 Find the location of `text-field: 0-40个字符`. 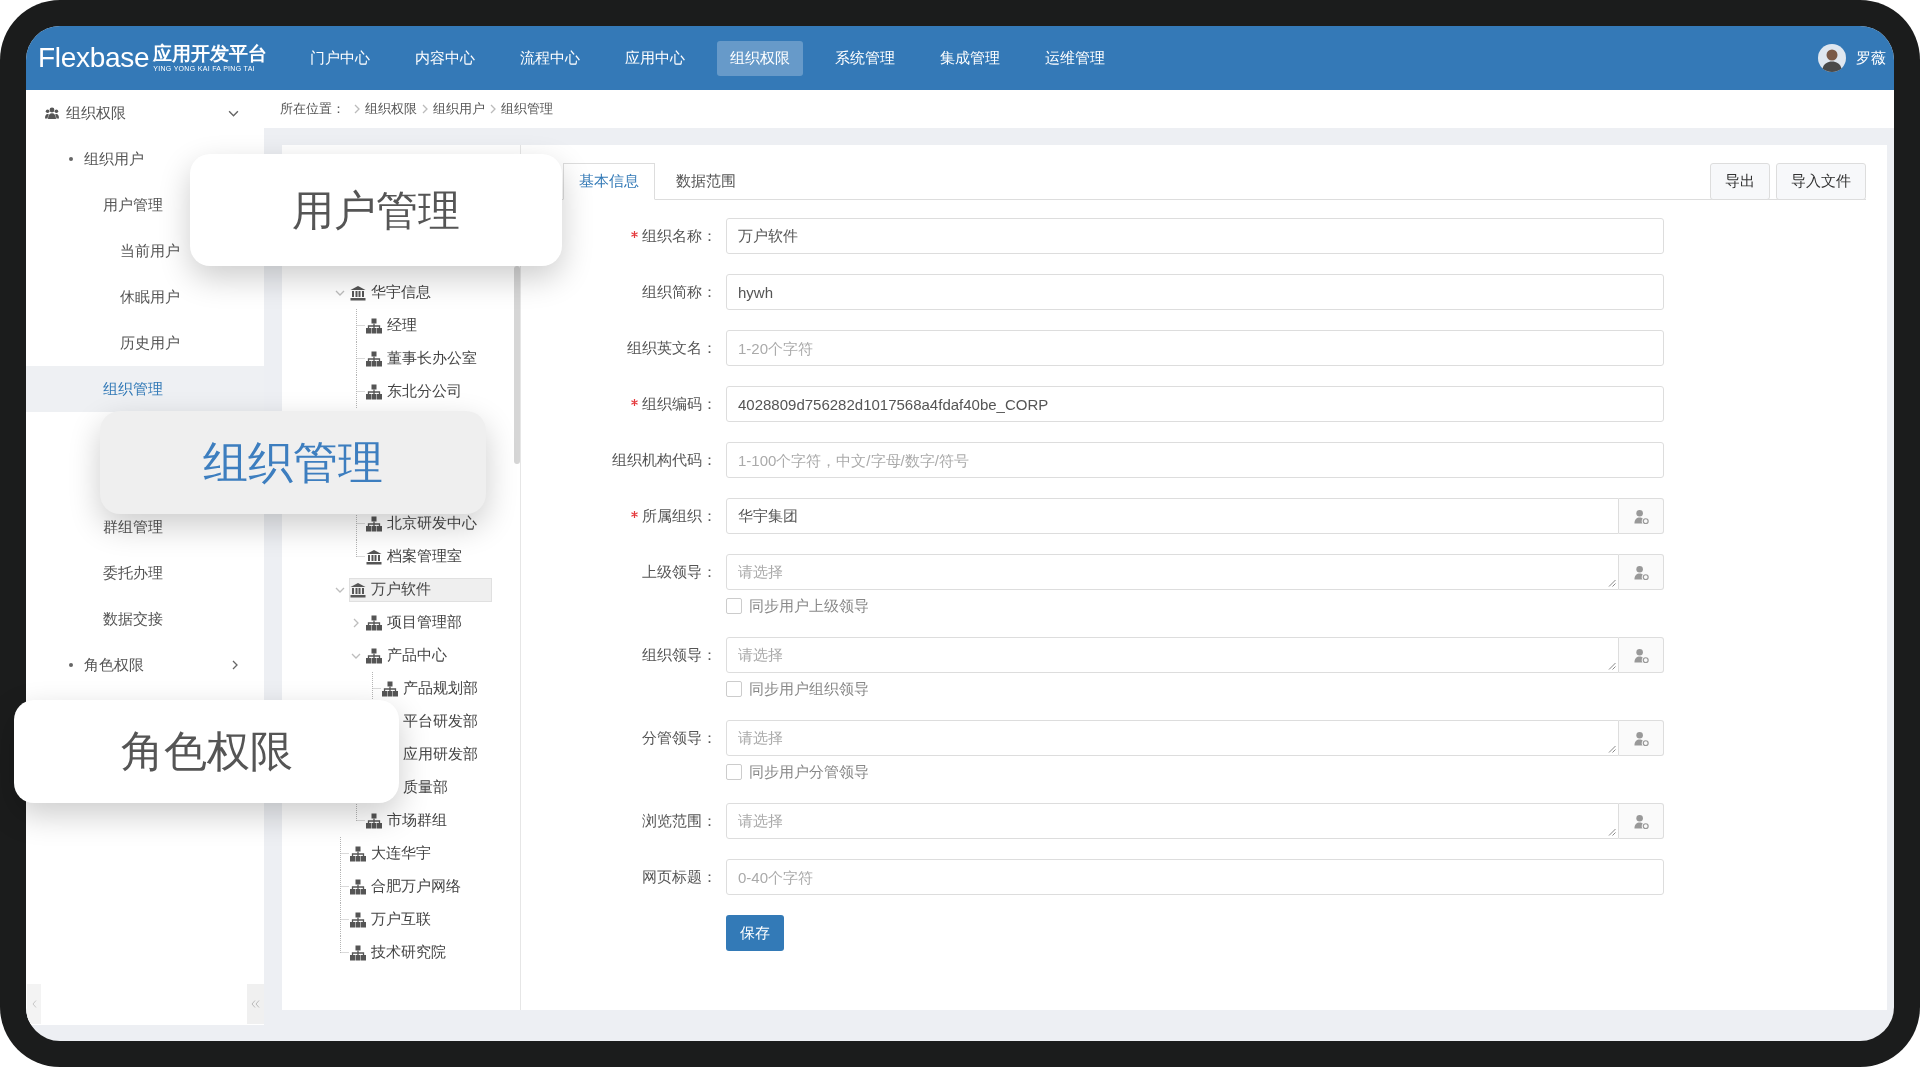

text-field: 0-40个字符 is located at coordinates (1195, 877).